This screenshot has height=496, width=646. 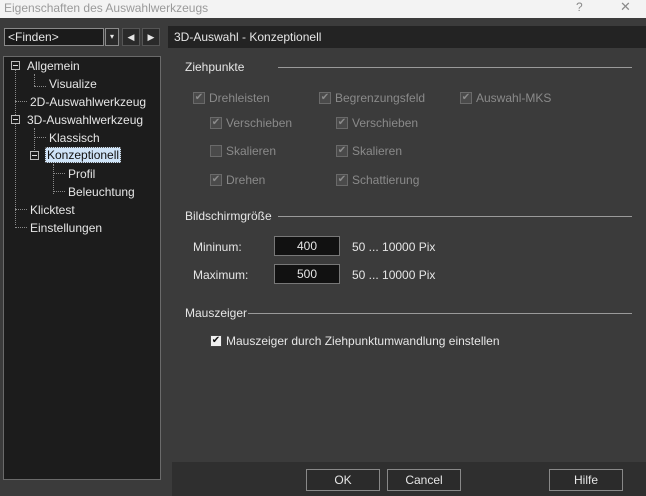 What do you see at coordinates (307, 274) in the screenshot?
I see `maximum-input: 500` at bounding box center [307, 274].